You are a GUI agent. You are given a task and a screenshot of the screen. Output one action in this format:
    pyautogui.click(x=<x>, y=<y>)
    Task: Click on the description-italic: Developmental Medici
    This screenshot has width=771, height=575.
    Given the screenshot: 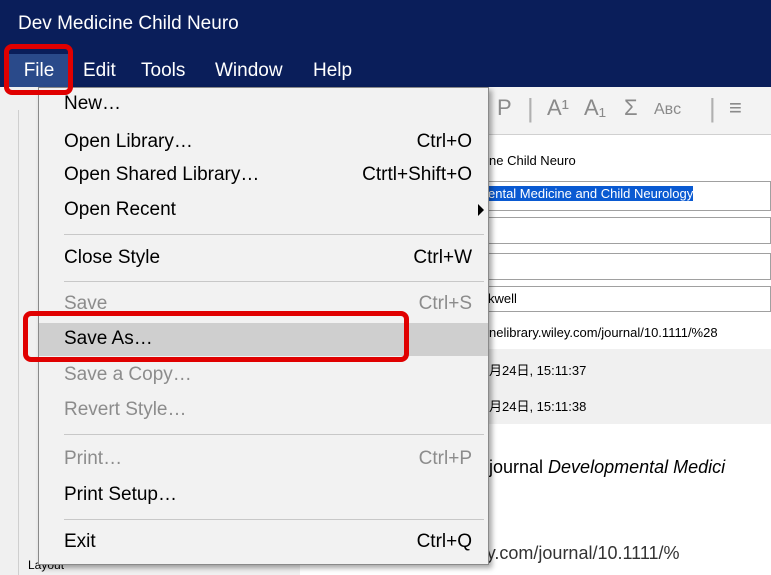 What is the action you would take?
    pyautogui.click(x=637, y=467)
    